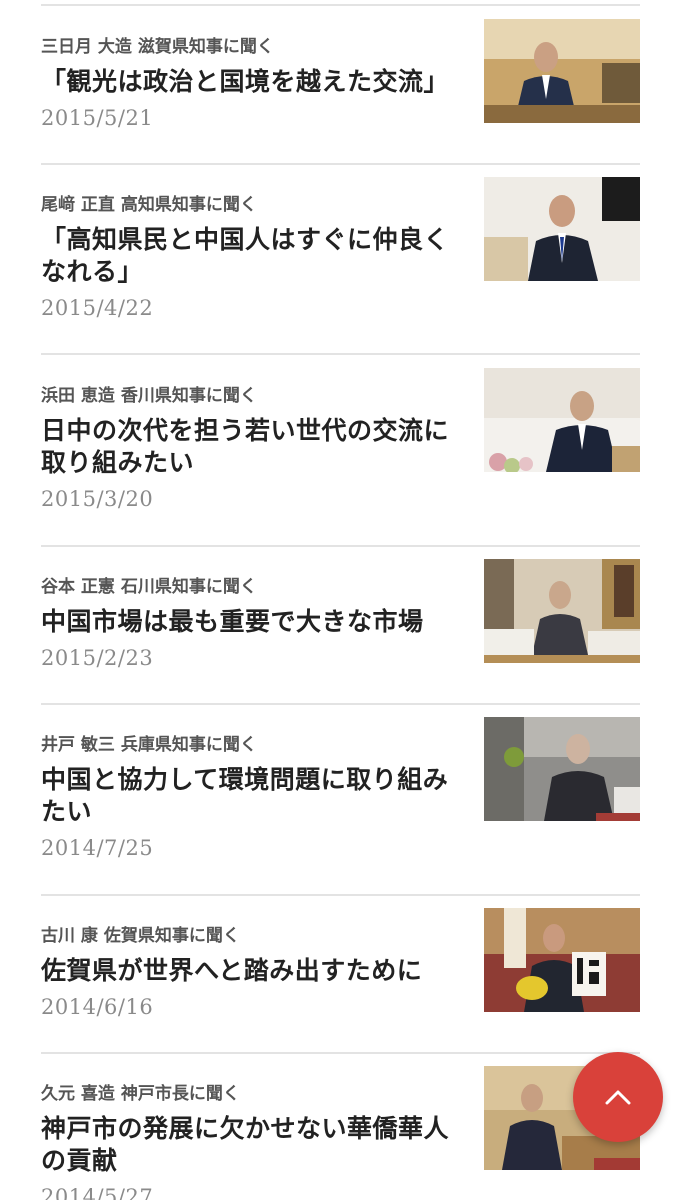 The image size is (681, 1200). I want to click on article-date: 2014/7/25, so click(97, 848).